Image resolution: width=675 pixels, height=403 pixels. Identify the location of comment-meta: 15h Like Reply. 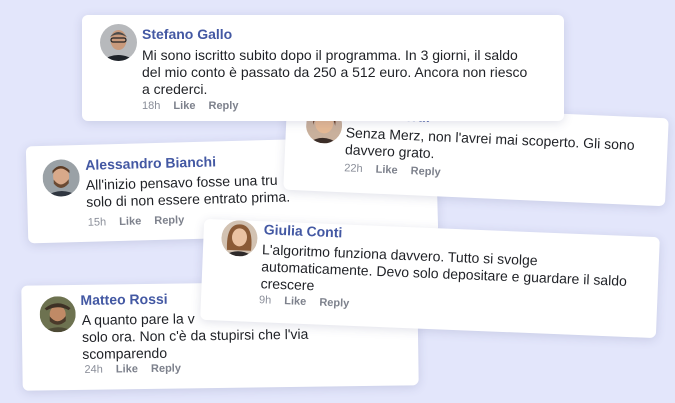
(141, 221).